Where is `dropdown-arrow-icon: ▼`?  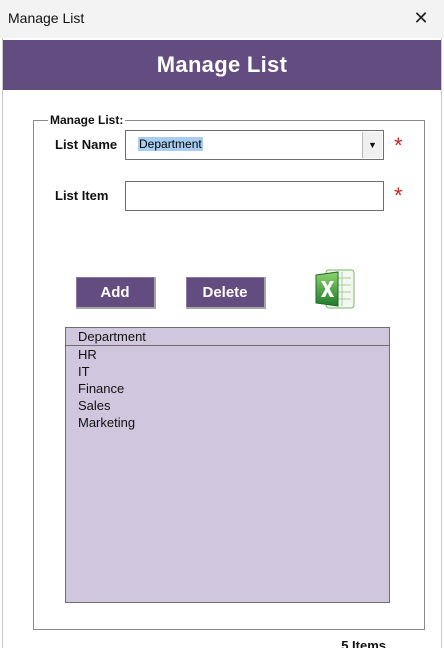
dropdown-arrow-icon: ▼ is located at coordinates (372, 145).